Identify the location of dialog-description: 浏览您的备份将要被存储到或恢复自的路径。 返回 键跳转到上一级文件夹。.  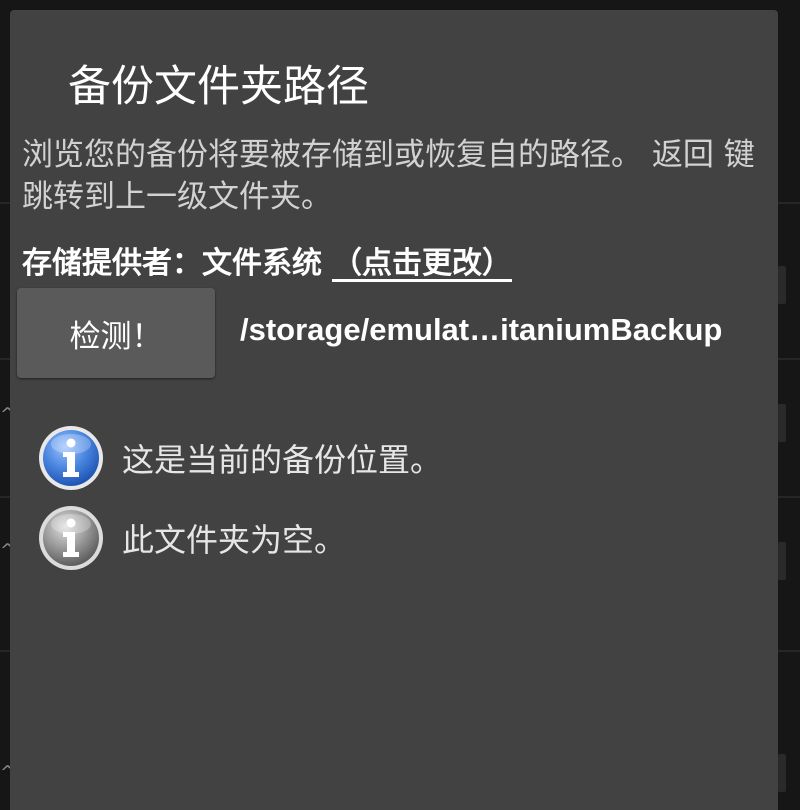
(388, 176).